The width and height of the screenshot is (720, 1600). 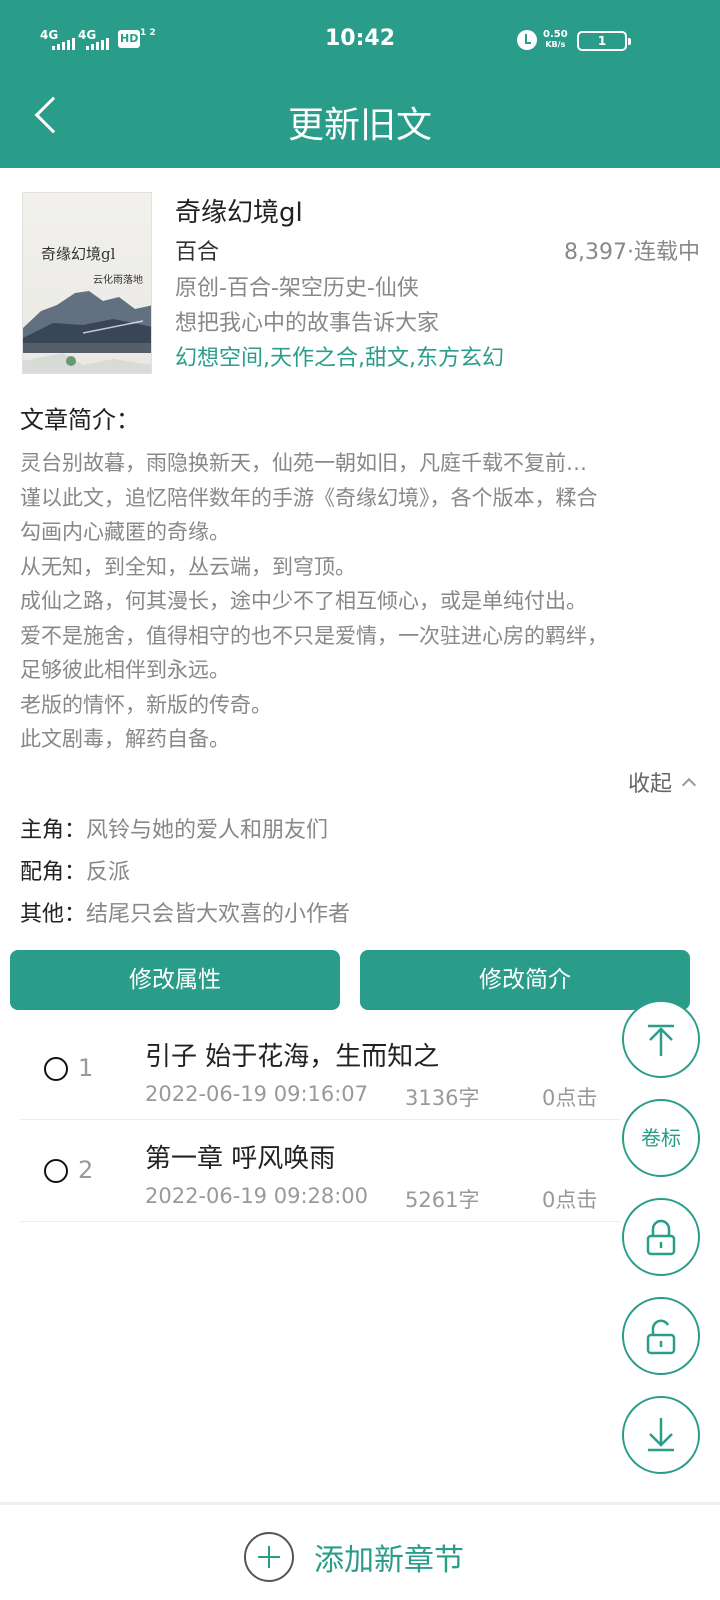 I want to click on book-genre: 原创-百合-架空历史-仙侠, so click(x=297, y=288).